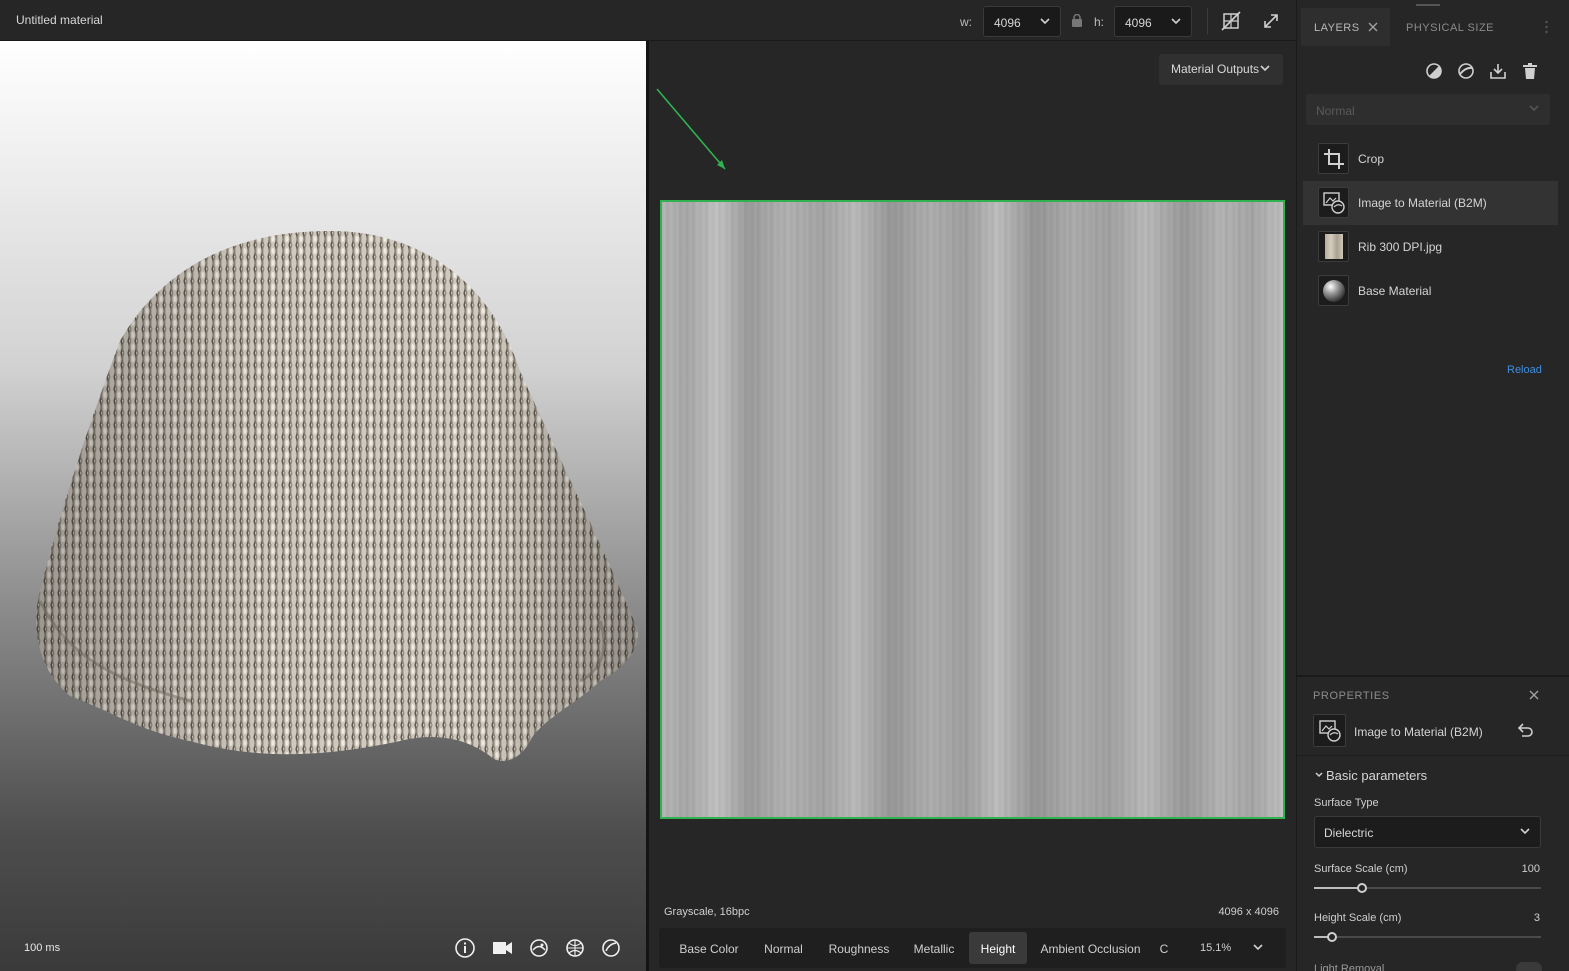  I want to click on tab-overflow-c: C, so click(1164, 948).